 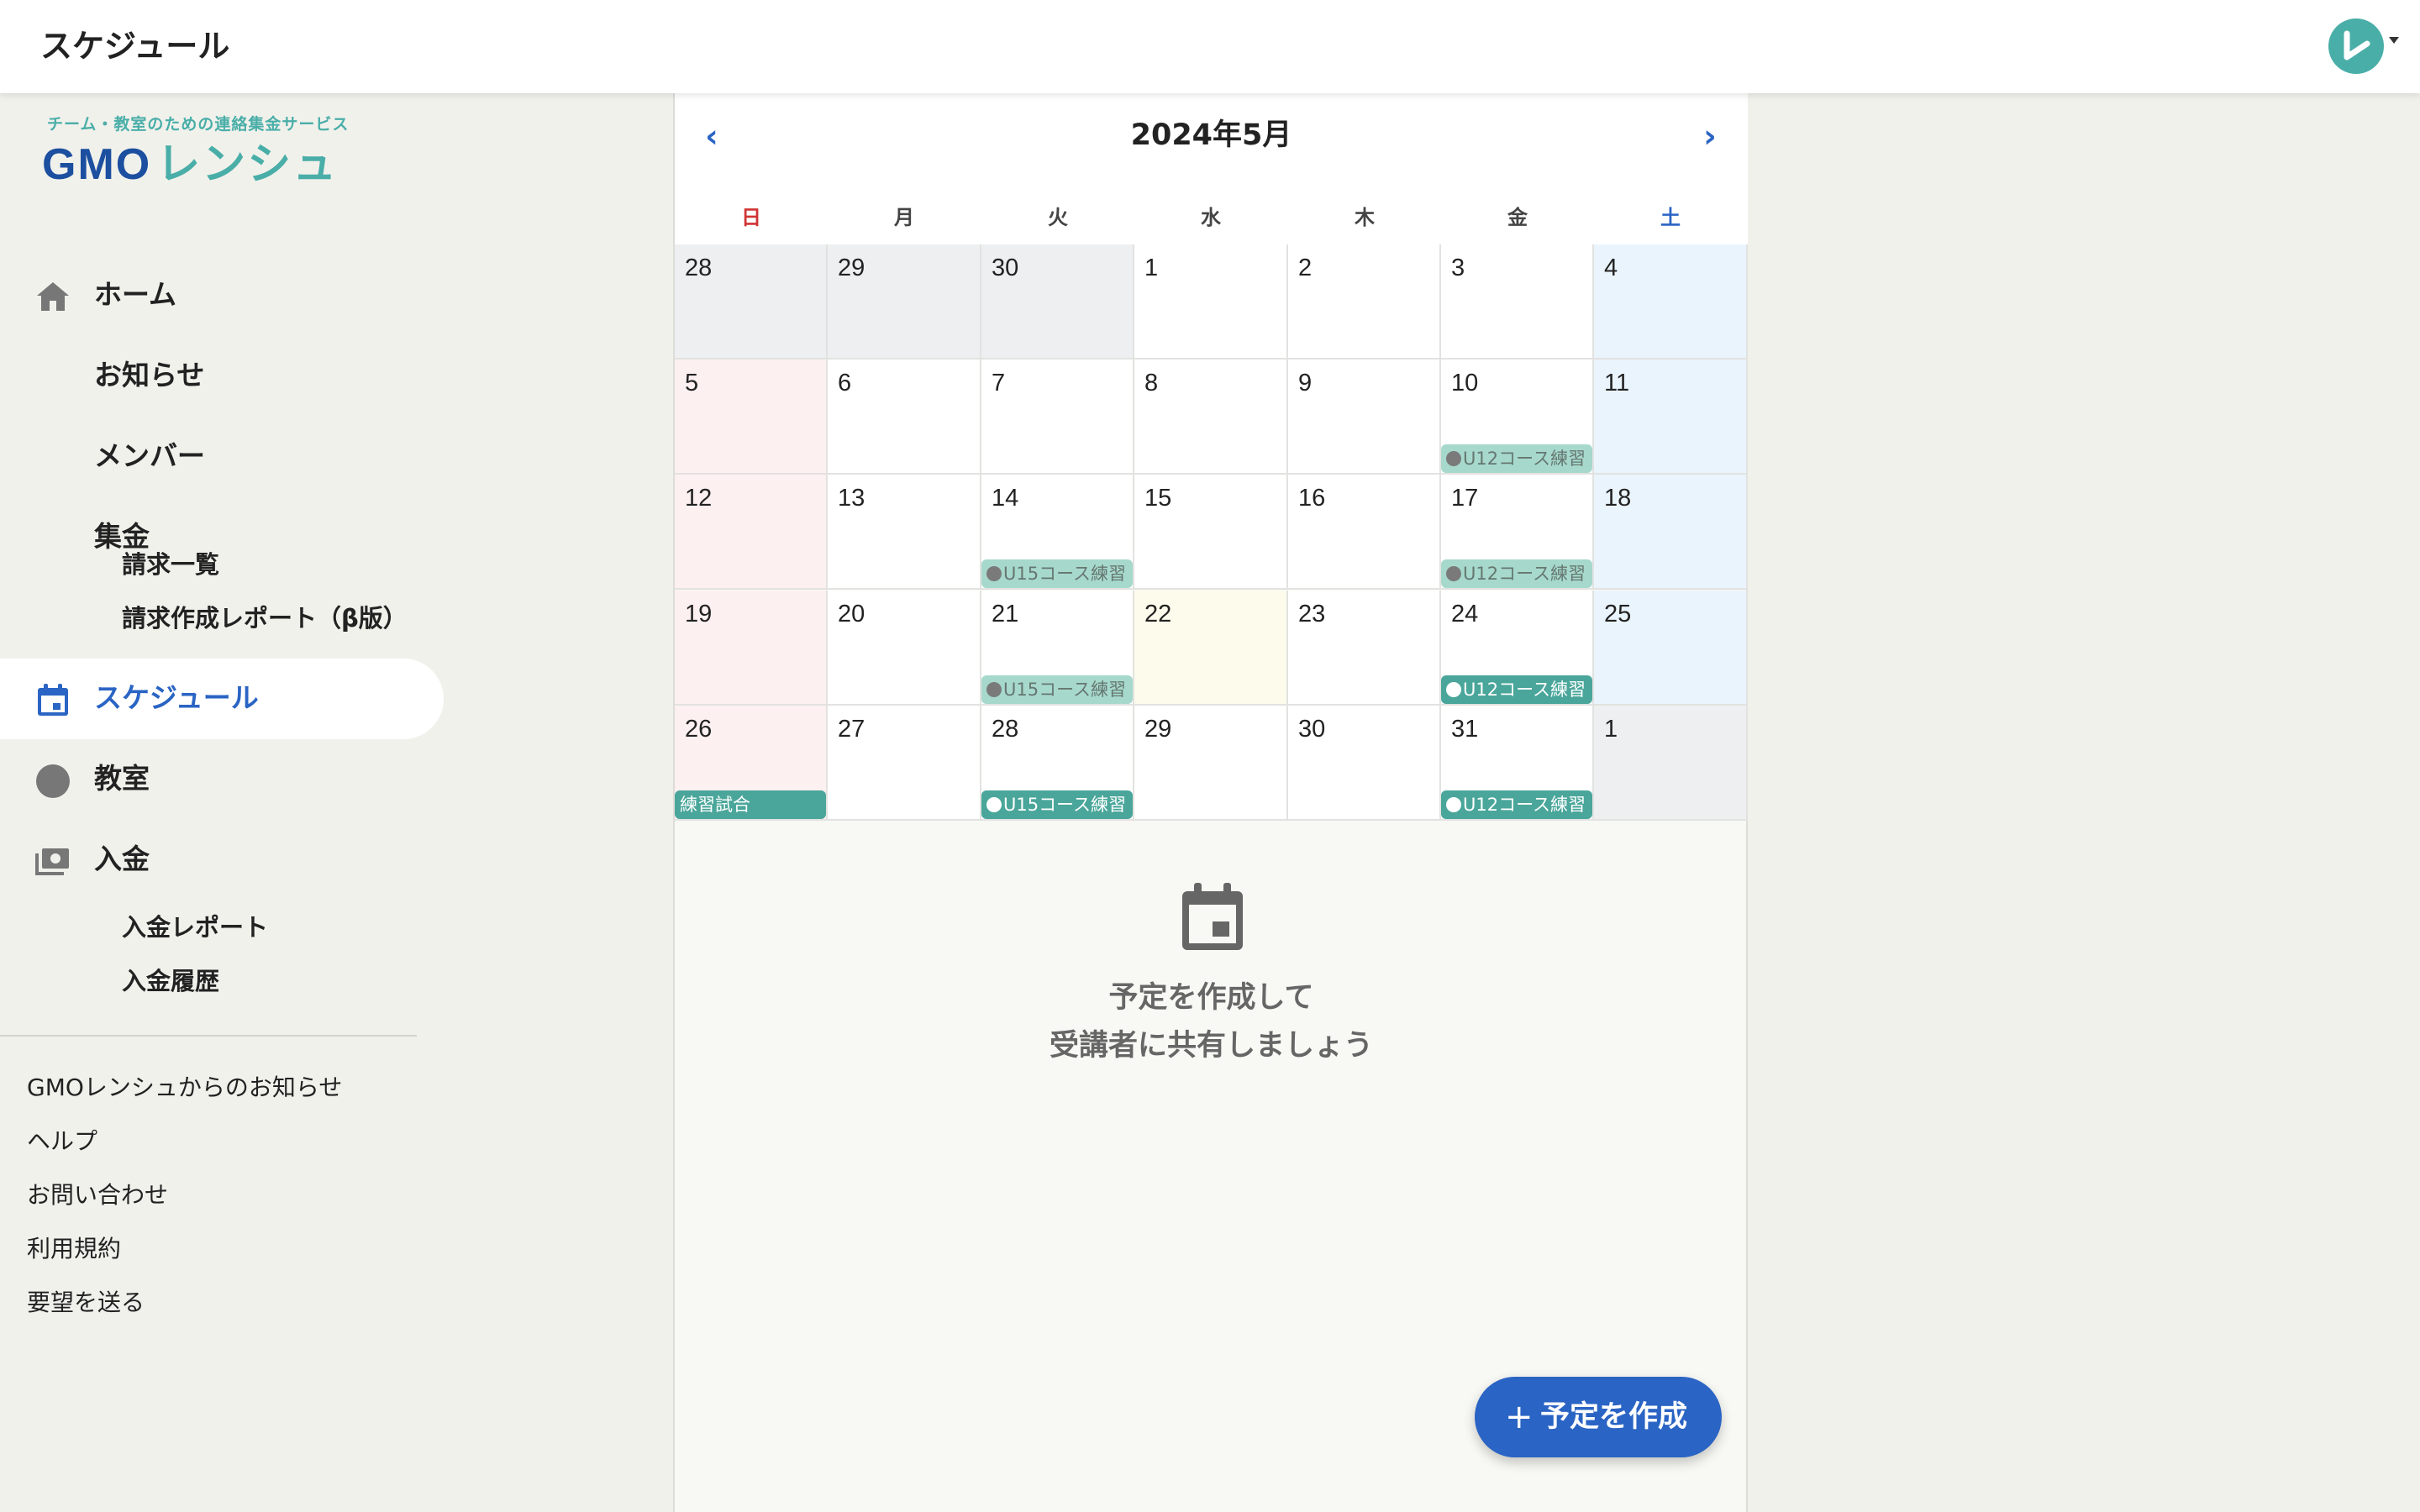 I want to click on calendar-event: 練習試合, so click(x=750, y=804).